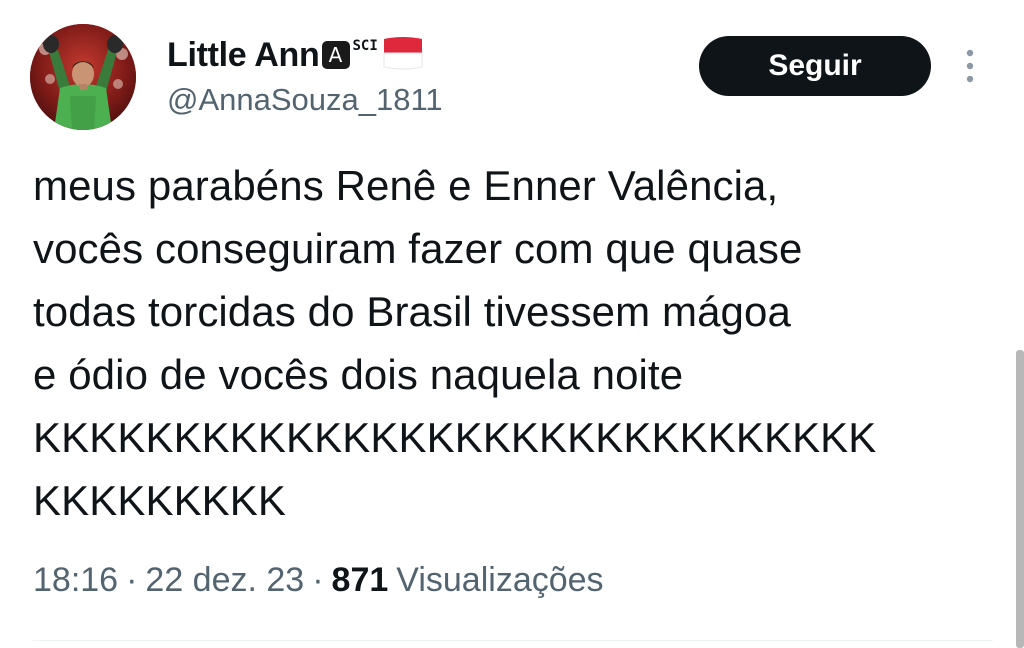 This screenshot has width=1024, height=648. Describe the element at coordinates (335, 55) in the screenshot. I see `letter-a-badge-icon: A` at that location.